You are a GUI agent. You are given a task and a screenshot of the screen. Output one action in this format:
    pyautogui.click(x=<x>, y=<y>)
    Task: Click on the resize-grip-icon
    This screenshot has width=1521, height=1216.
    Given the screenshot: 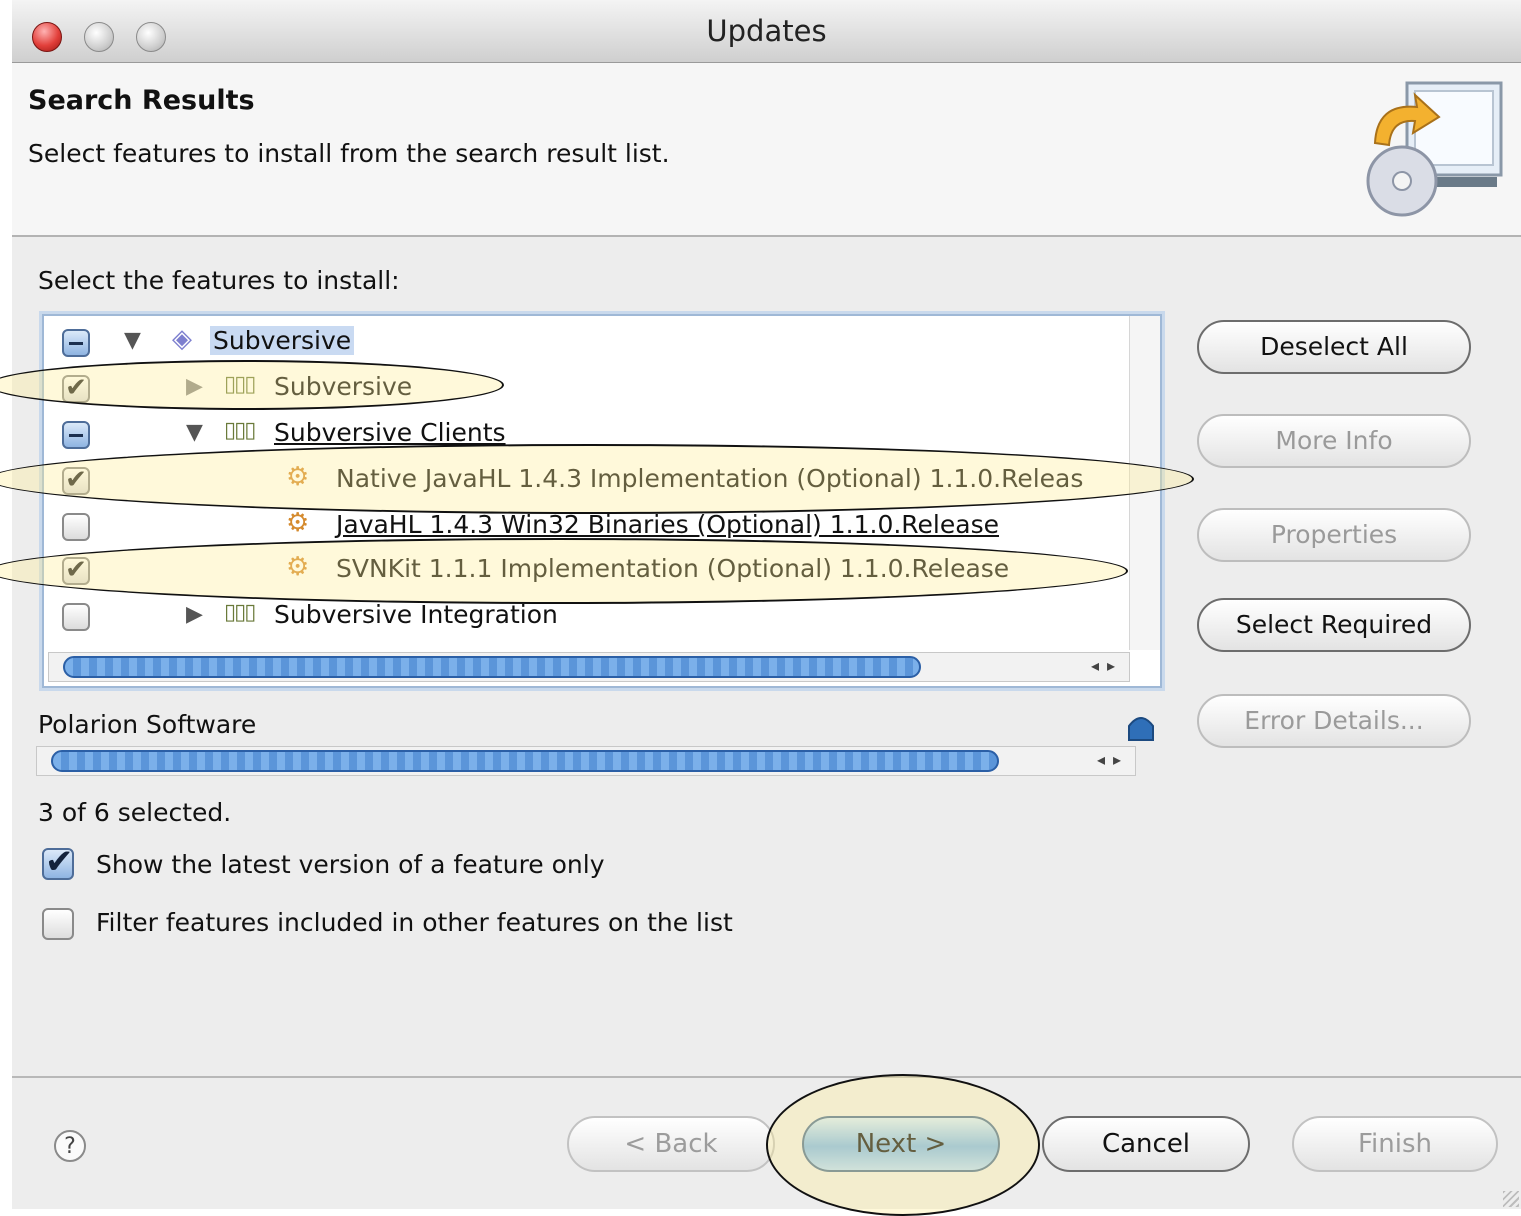 What is the action you would take?
    pyautogui.click(x=1511, y=1199)
    